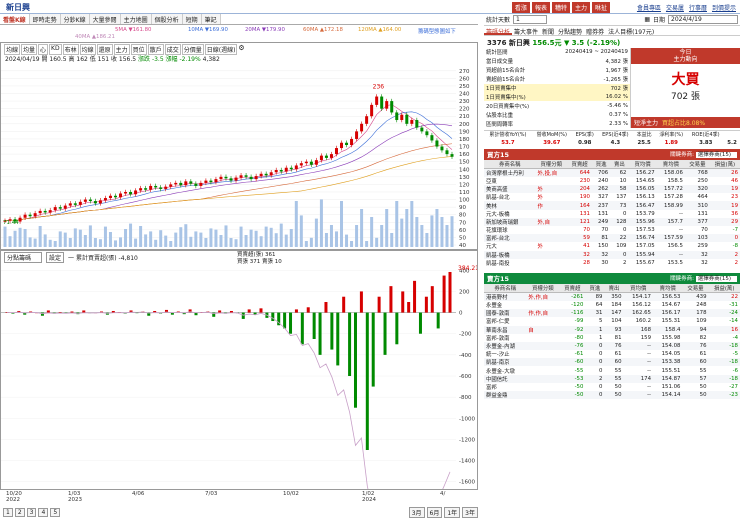 This screenshot has height=519, width=740. Describe the element at coordinates (540, 7) in the screenshot. I see `top-button-1: 報表` at that location.